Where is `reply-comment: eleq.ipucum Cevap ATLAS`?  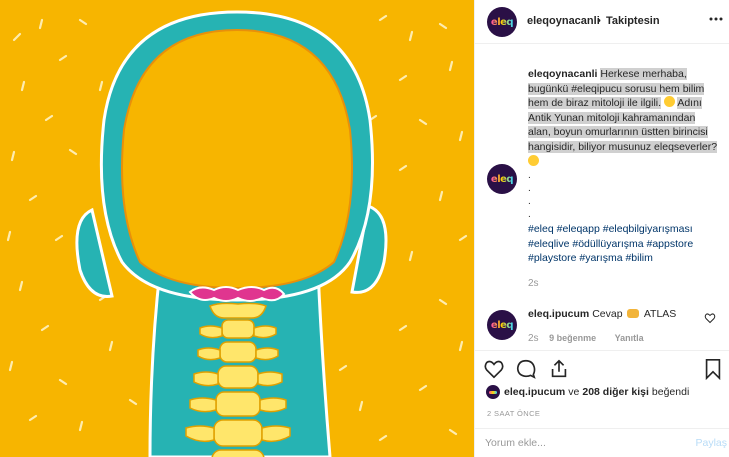 reply-comment: eleq.ipucum Cevap ATLAS is located at coordinates (602, 314).